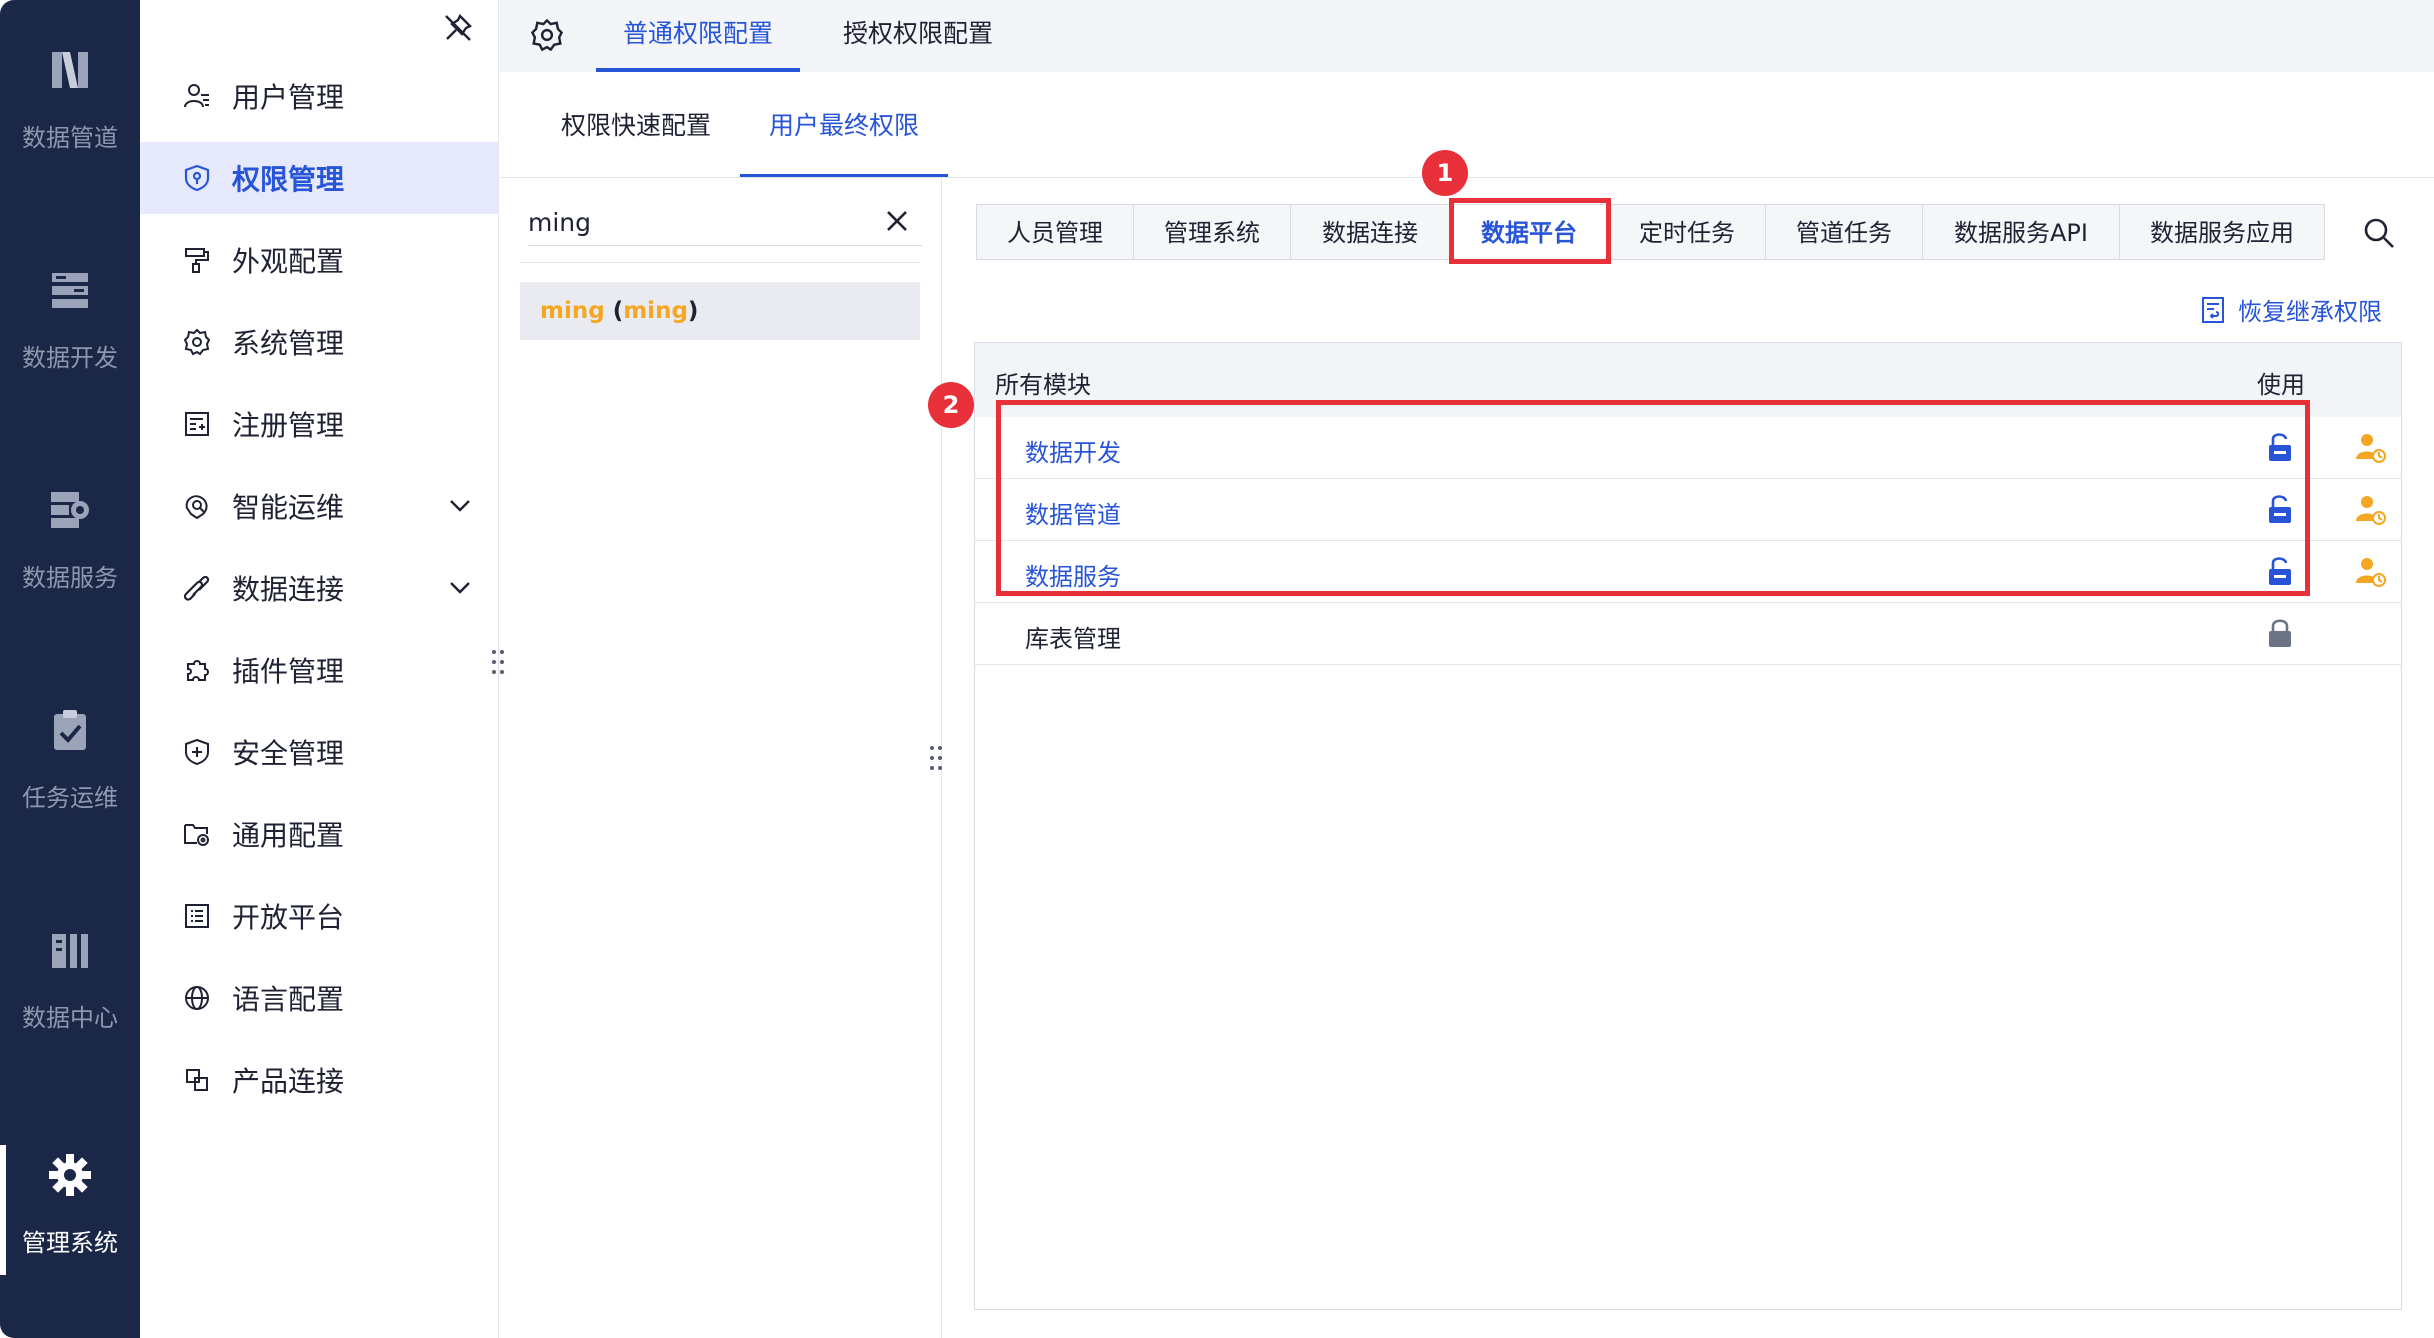 The height and width of the screenshot is (1338, 2434). What do you see at coordinates (70, 730) in the screenshot?
I see `task-ops-icon` at bounding box center [70, 730].